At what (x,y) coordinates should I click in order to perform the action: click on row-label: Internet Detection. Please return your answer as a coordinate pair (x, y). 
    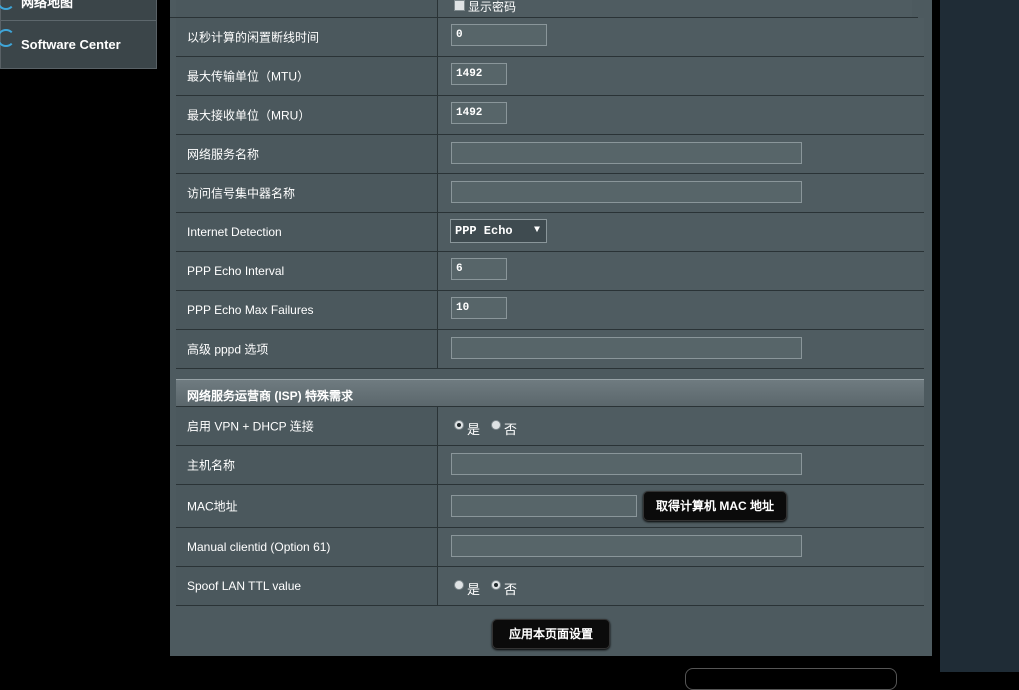
    Looking at the image, I should click on (307, 232).